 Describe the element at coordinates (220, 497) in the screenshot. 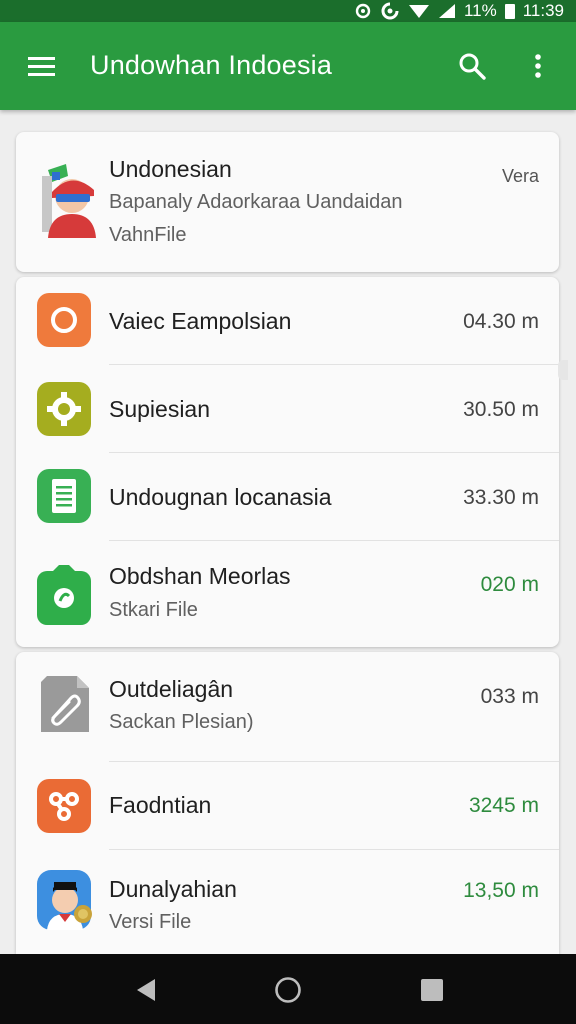

I see `list-item-title: Undougnan locanasia` at that location.